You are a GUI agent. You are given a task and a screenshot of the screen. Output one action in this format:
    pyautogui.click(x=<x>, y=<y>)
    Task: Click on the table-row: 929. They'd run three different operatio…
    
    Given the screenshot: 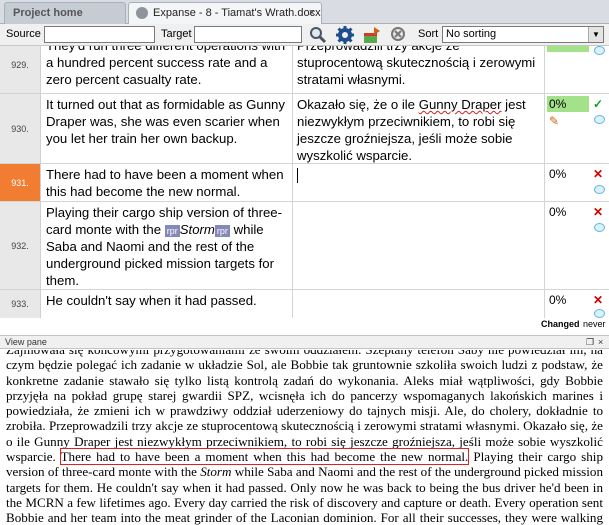 What is the action you would take?
    pyautogui.click(x=304, y=70)
    